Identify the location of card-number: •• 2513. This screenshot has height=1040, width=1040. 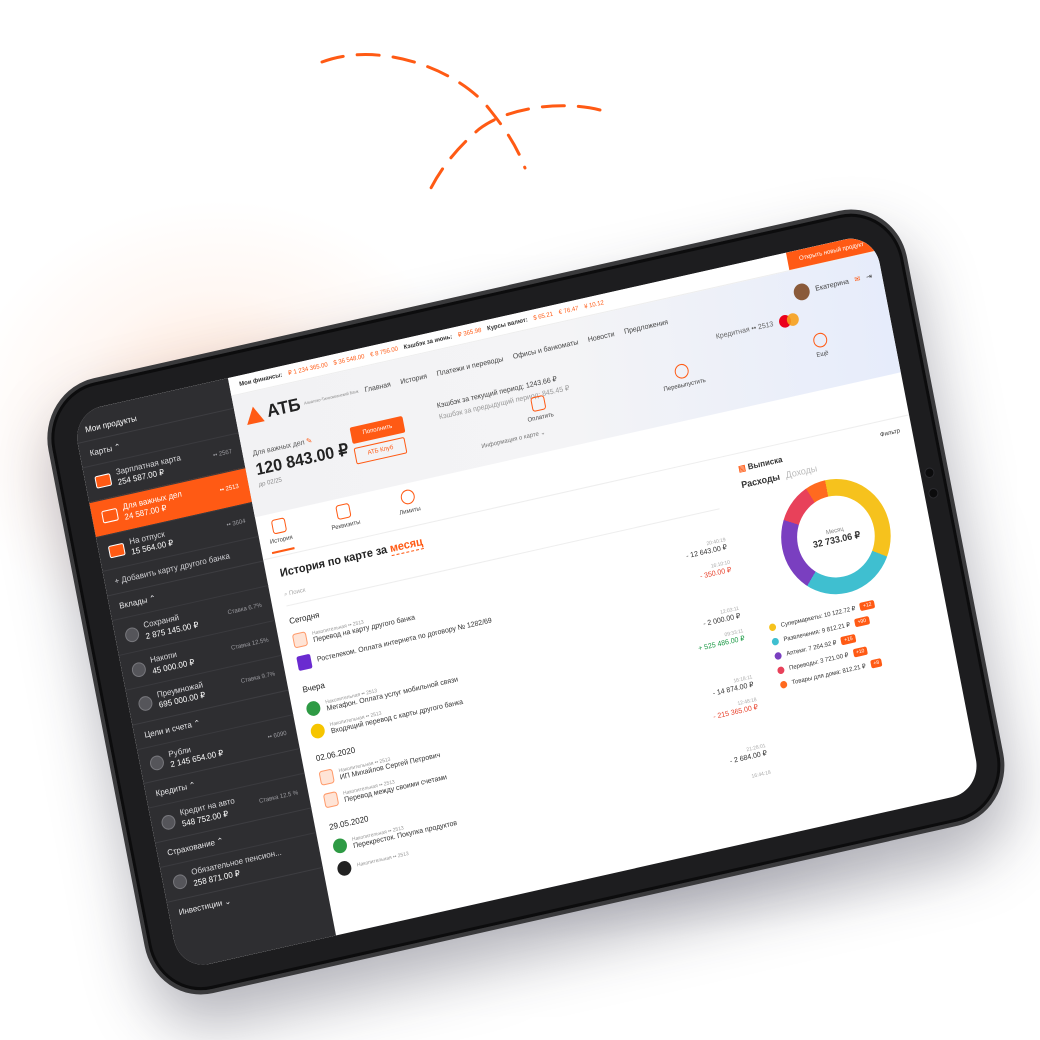
(229, 489).